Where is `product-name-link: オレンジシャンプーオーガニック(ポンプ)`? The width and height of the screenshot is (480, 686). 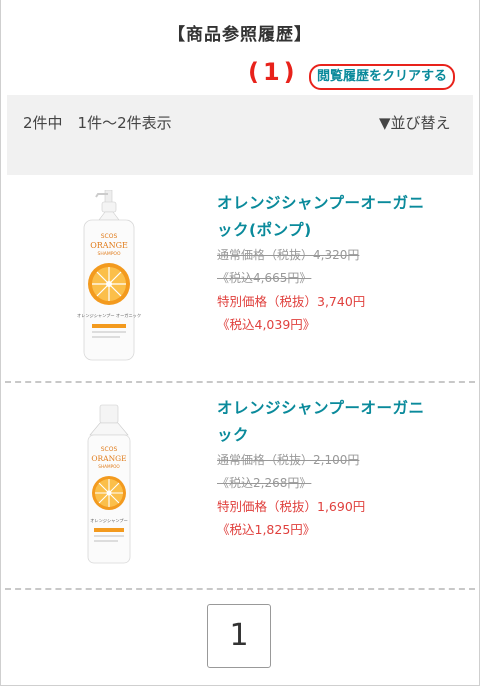
product-name-link: オレンジシャンプーオーガニック(ポンプ) is located at coordinates (322, 217).